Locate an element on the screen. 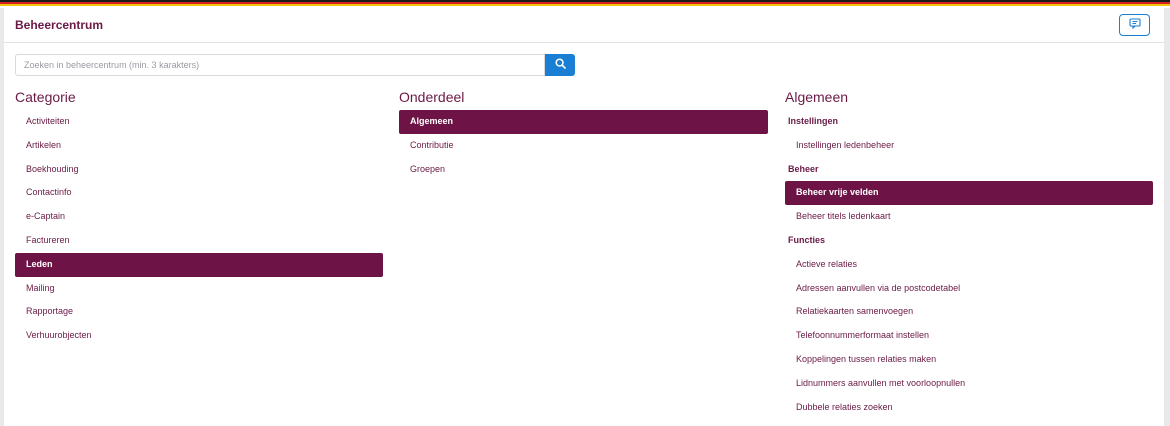  page-title: Beheercentrum is located at coordinates (59, 25).